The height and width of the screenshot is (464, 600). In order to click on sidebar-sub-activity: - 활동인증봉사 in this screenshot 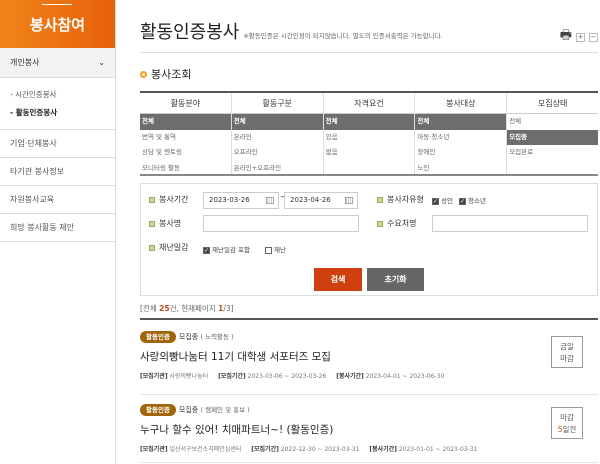, I will do `click(57, 113)`.